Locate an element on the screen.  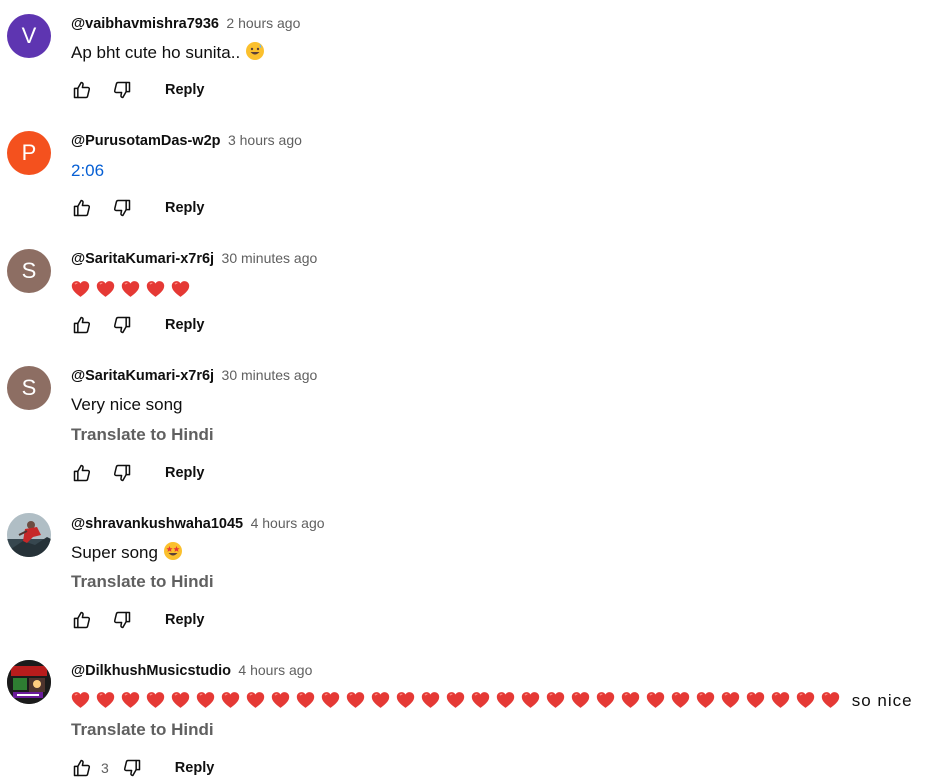
comment-text: Ap bht cute ho sunita.. is located at coordinates (168, 54).